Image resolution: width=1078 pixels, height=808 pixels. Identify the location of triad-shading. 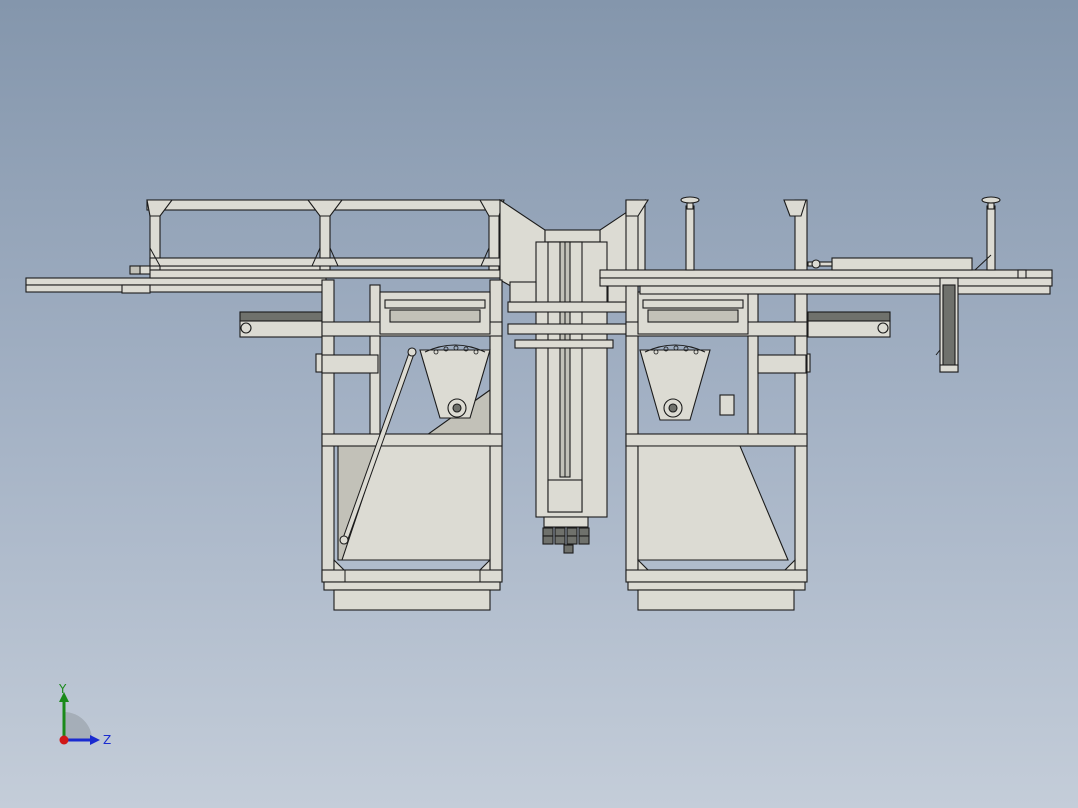
(78, 726).